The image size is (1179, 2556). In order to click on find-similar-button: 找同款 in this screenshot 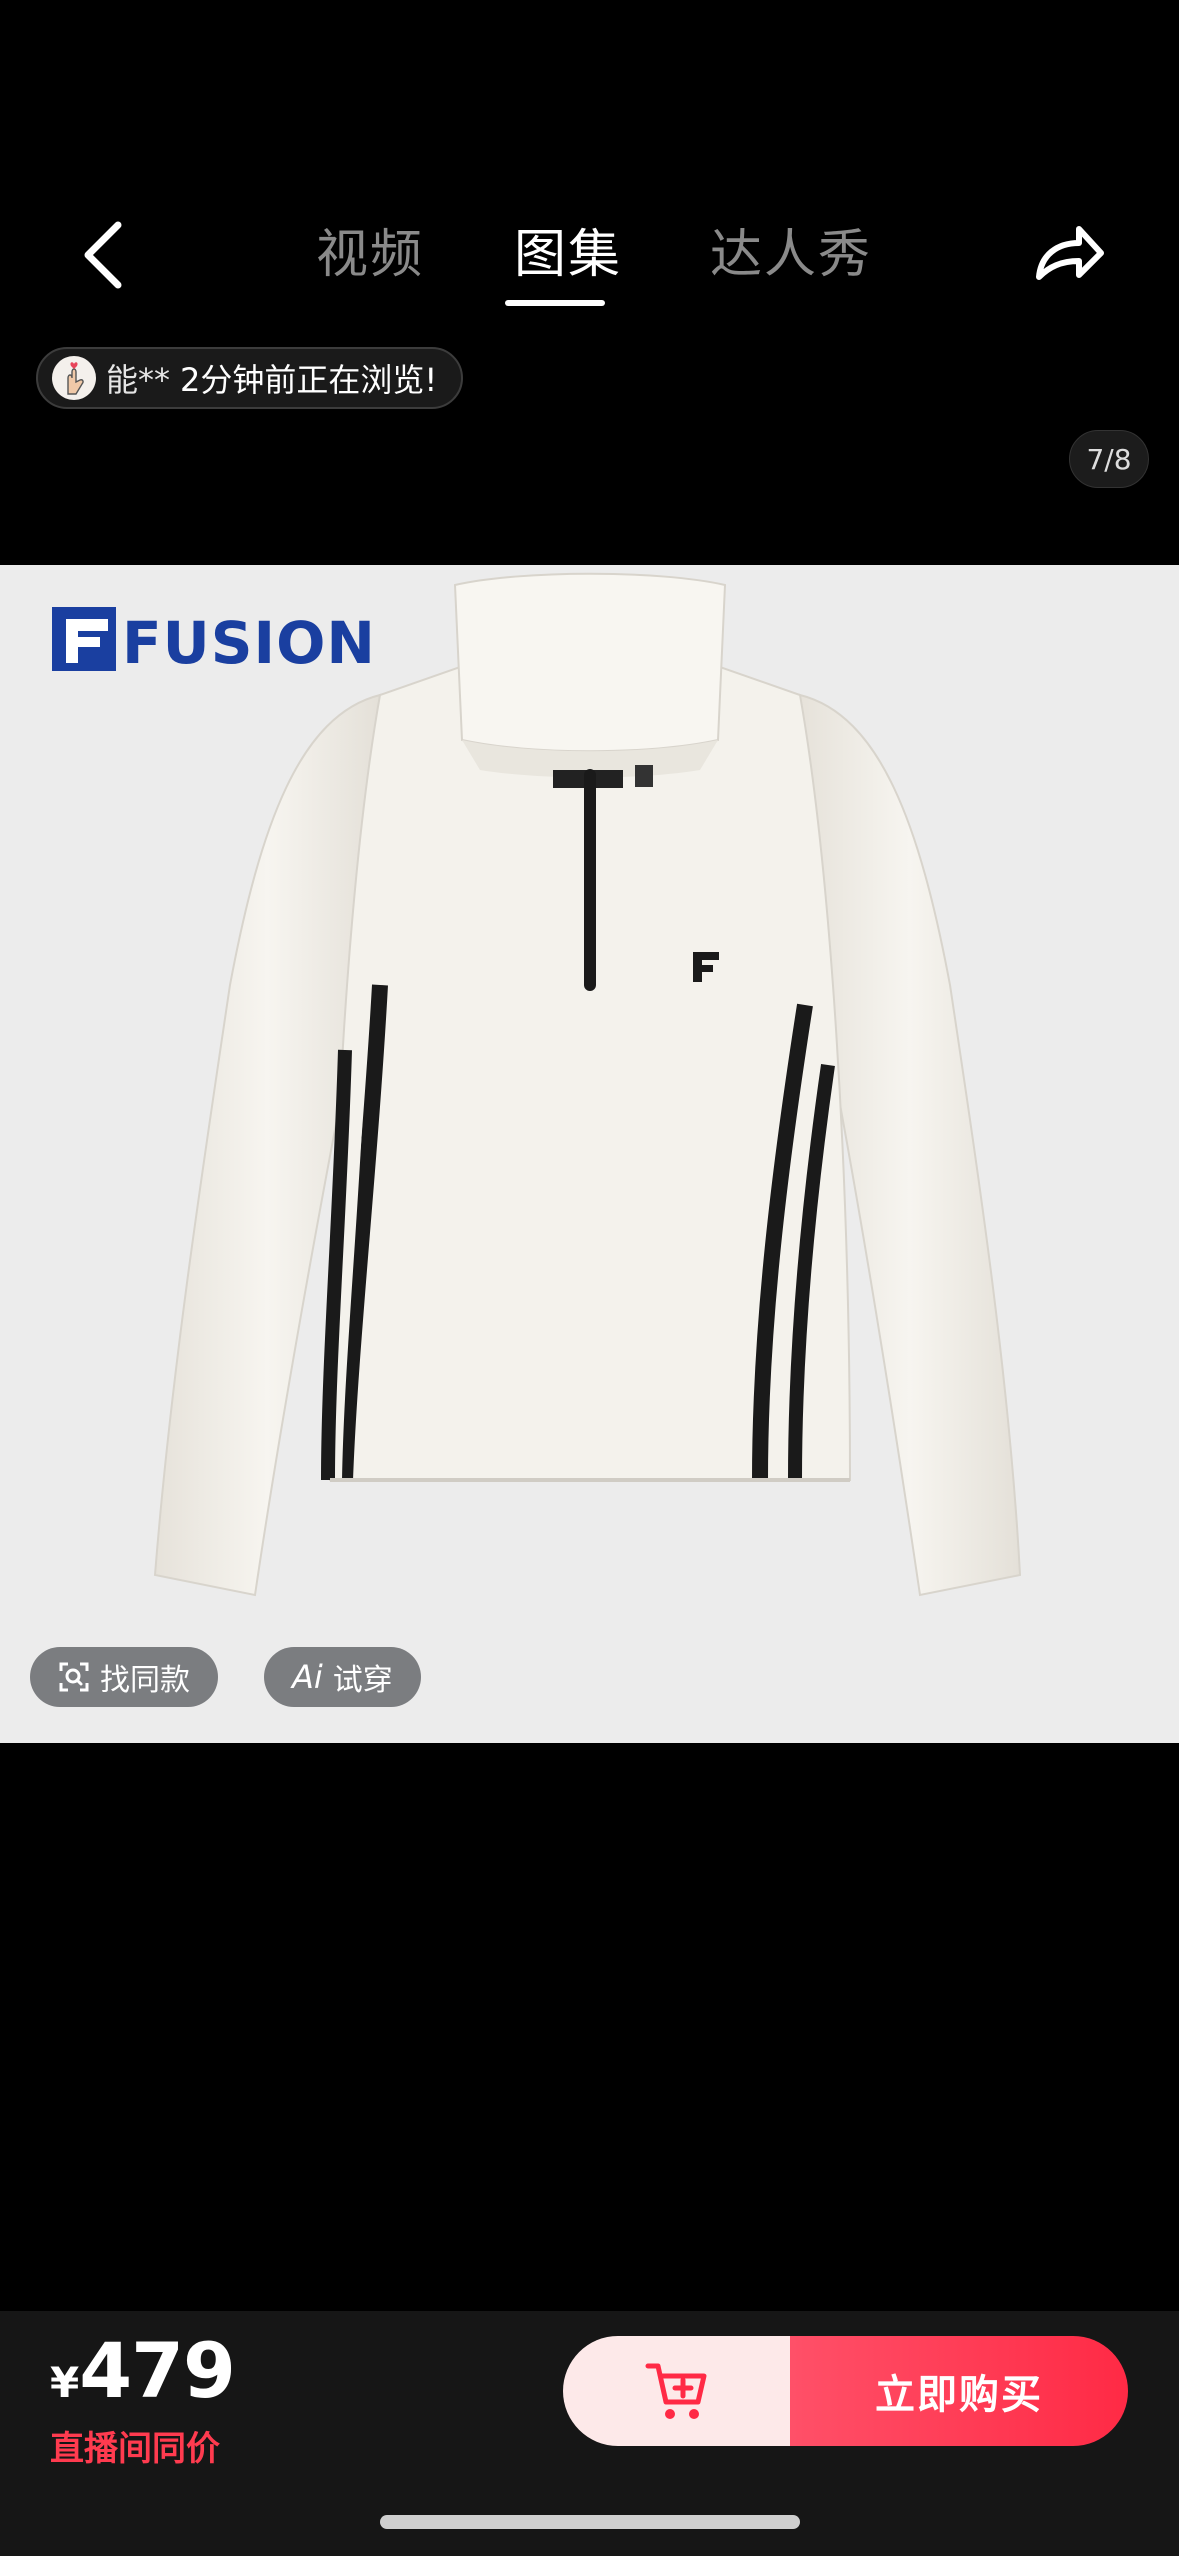, I will do `click(124, 1677)`.